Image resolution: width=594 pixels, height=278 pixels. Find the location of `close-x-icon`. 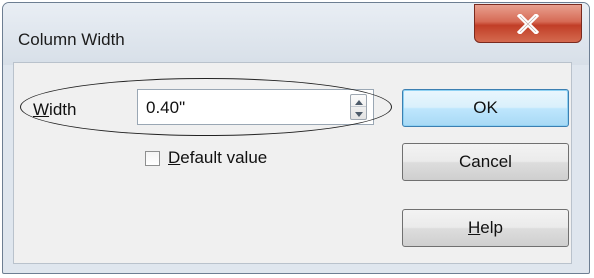

close-x-icon is located at coordinates (528, 23).